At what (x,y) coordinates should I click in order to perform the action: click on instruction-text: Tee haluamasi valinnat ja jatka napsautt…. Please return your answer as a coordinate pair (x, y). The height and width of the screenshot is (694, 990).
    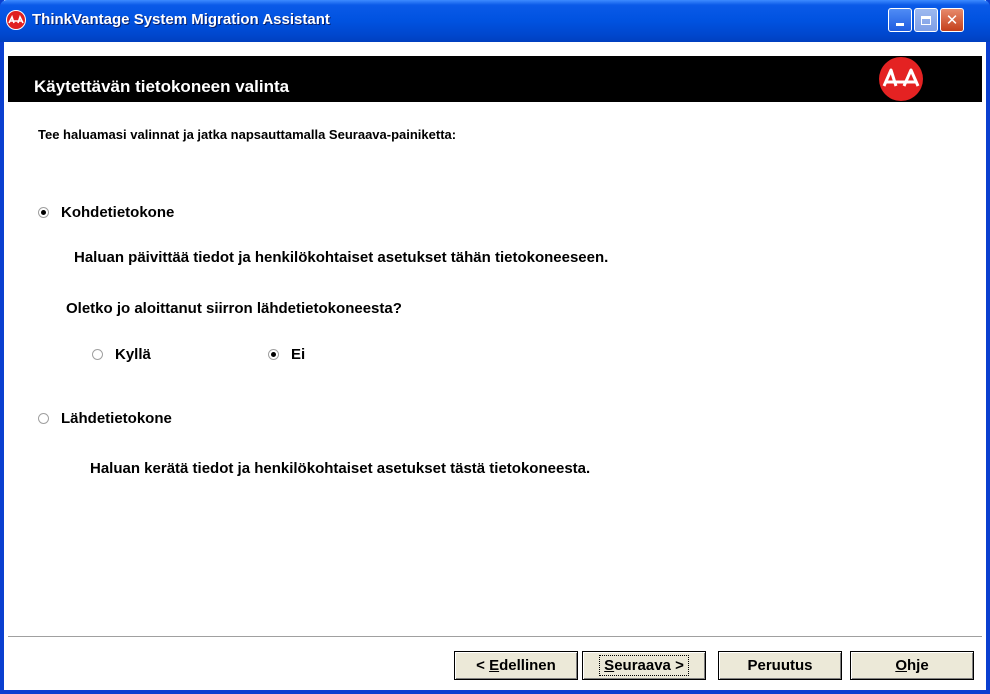
    Looking at the image, I should click on (247, 134).